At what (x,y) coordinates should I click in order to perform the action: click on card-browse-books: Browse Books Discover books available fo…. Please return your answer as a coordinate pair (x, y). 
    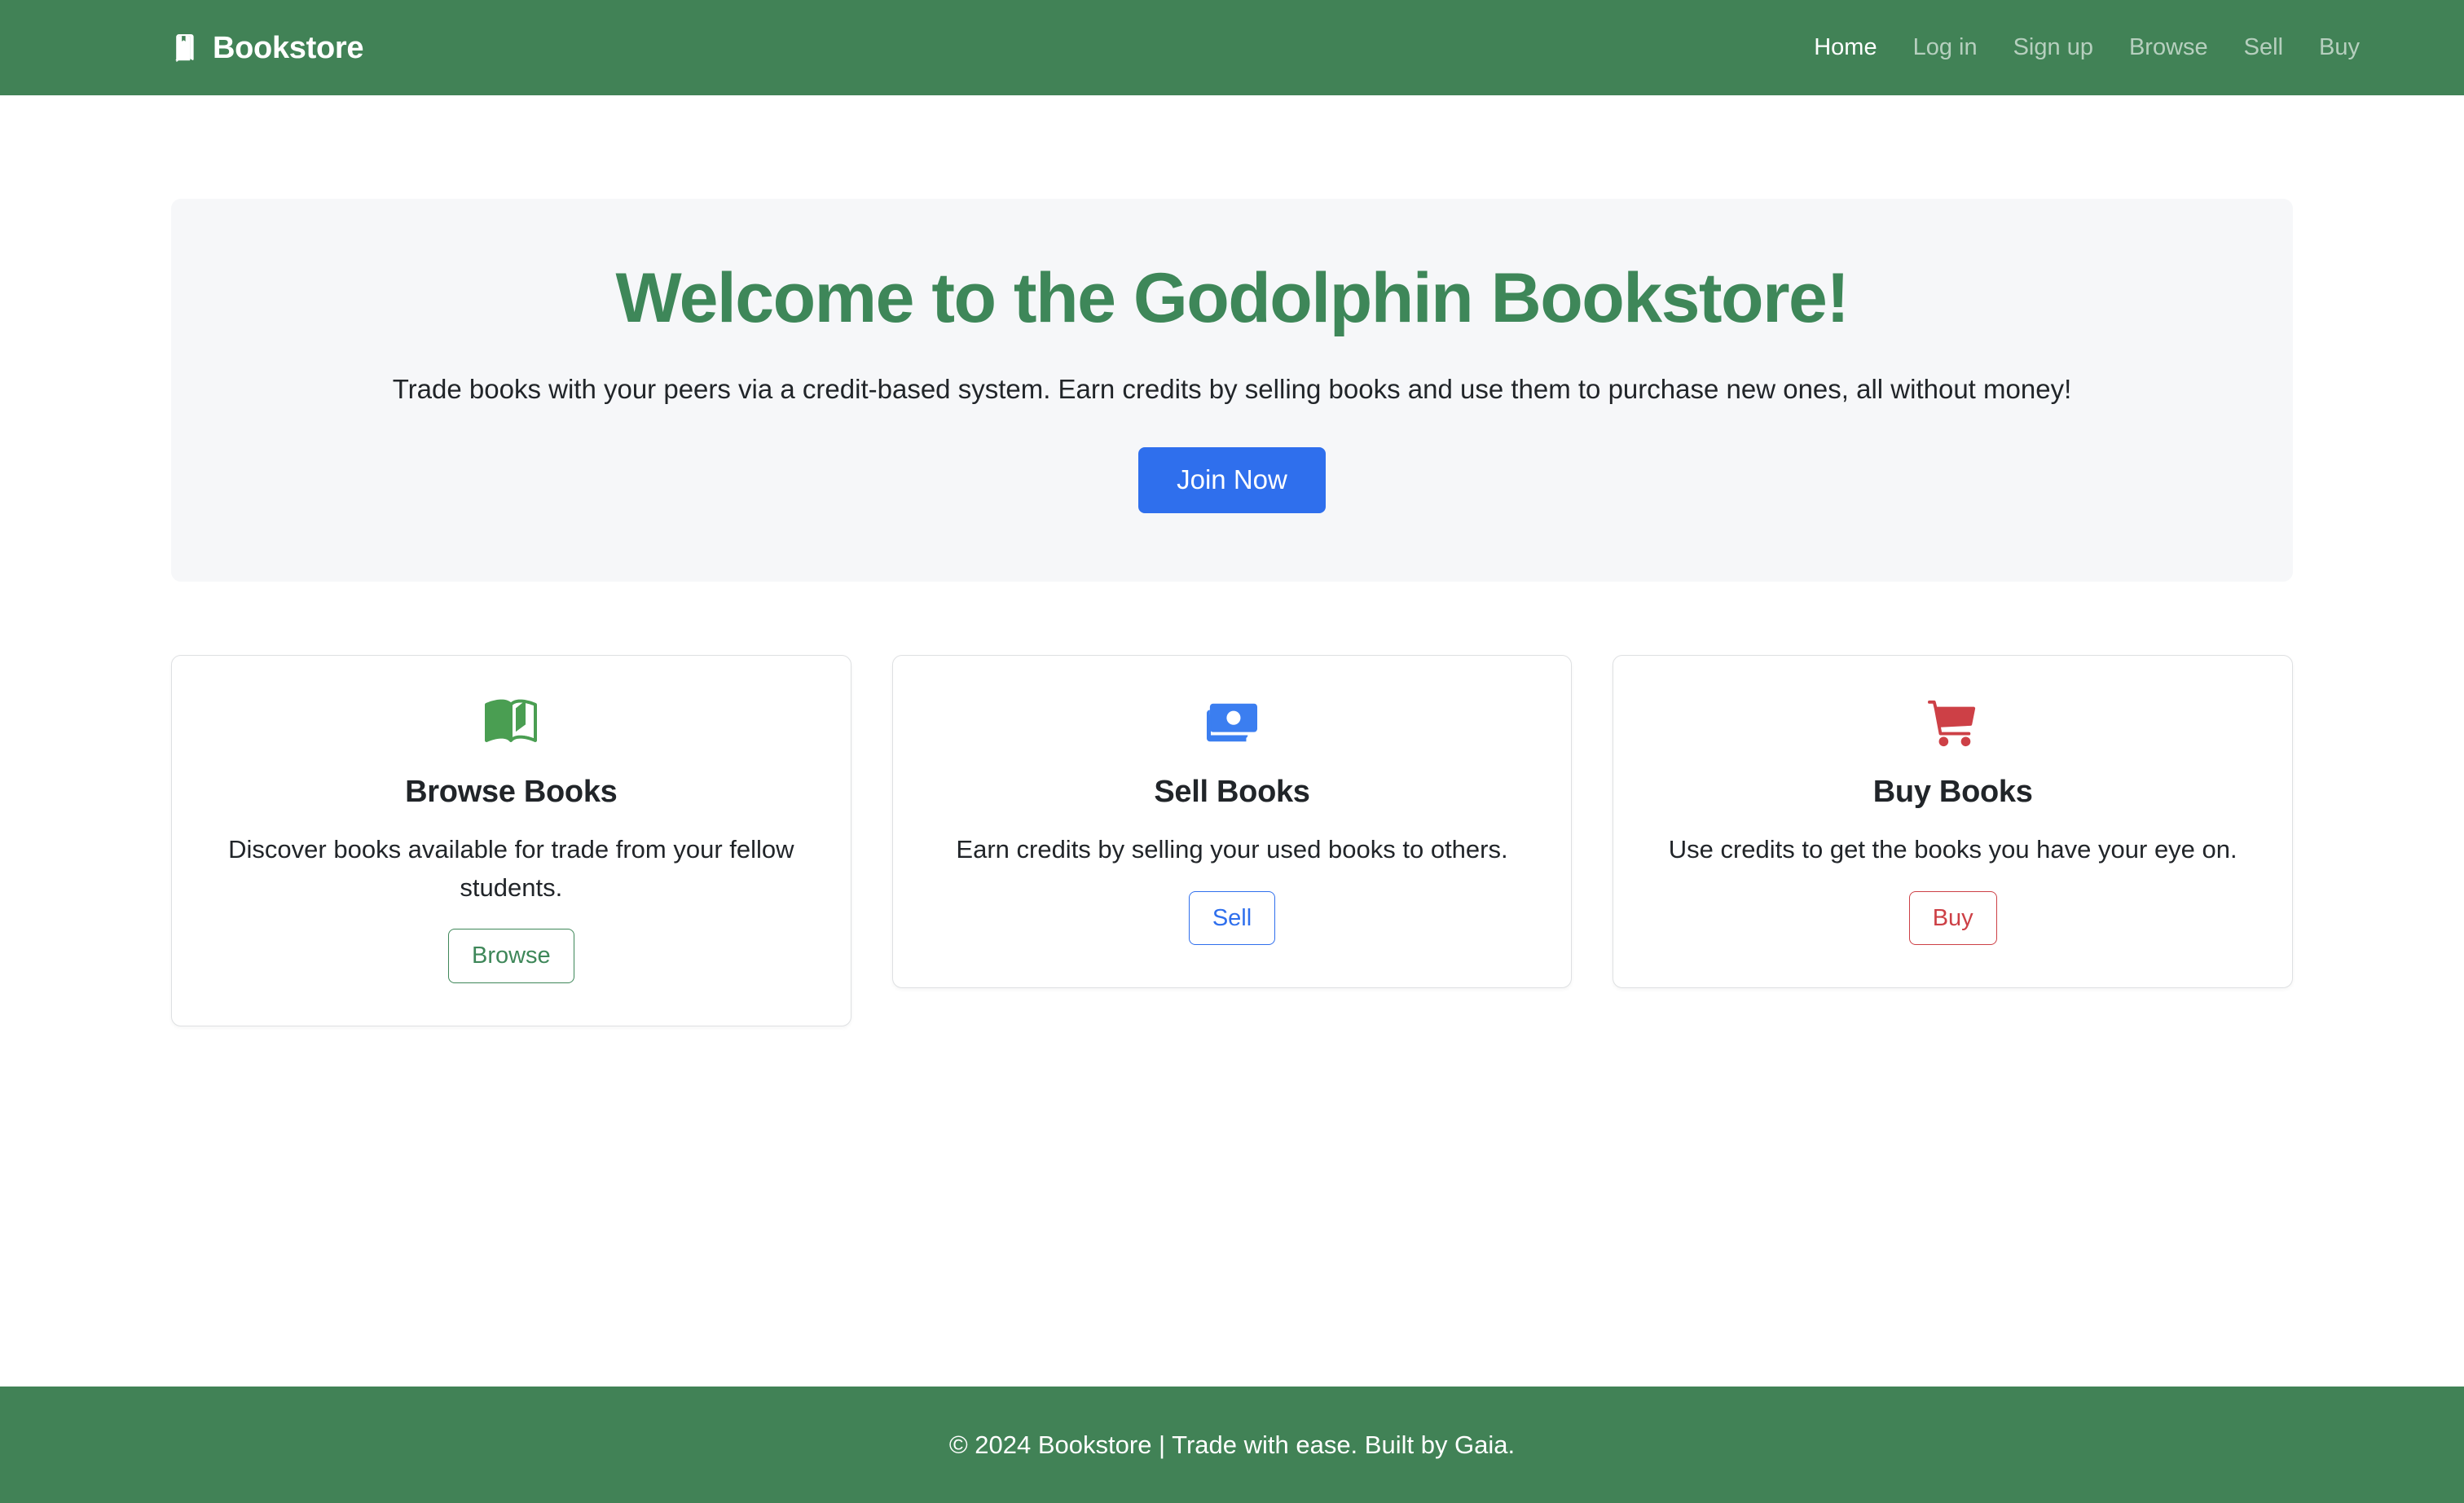
    Looking at the image, I should click on (511, 840).